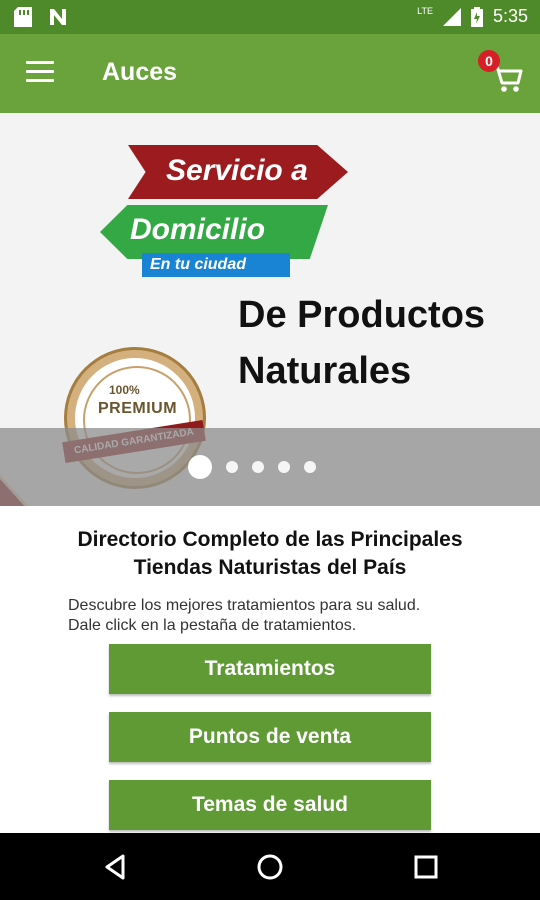 The image size is (540, 900). What do you see at coordinates (41, 17) in the screenshot?
I see `status-left-icons` at bounding box center [41, 17].